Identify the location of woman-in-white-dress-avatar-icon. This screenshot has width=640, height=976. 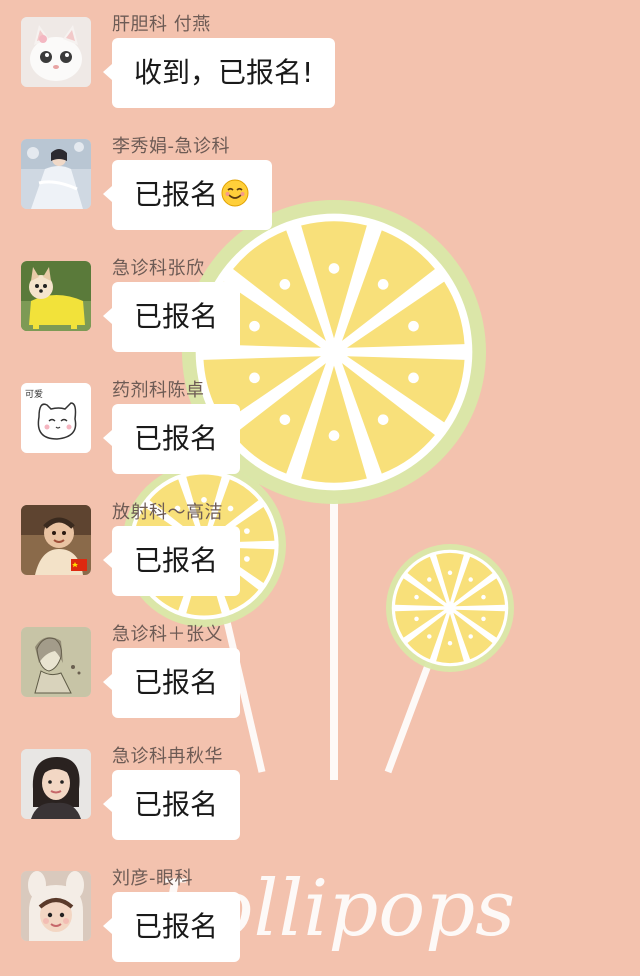
(56, 174).